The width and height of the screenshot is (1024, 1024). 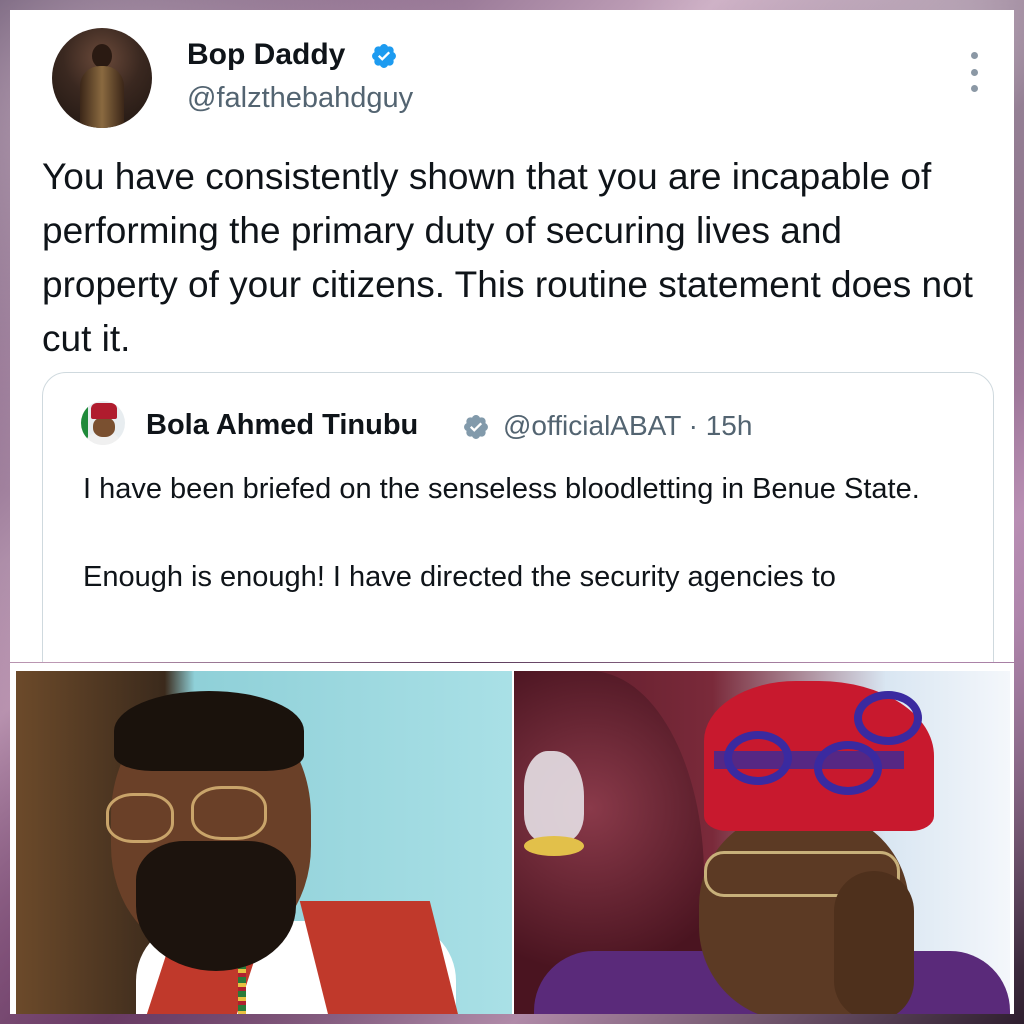 What do you see at coordinates (103, 423) in the screenshot?
I see `quoted-author-avatar` at bounding box center [103, 423].